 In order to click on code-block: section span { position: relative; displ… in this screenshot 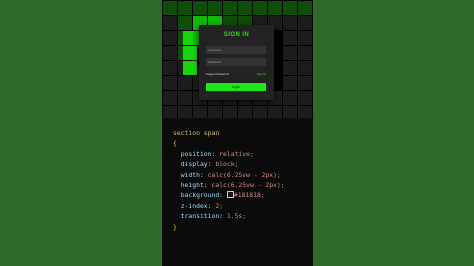, I will do `click(243, 180)`.